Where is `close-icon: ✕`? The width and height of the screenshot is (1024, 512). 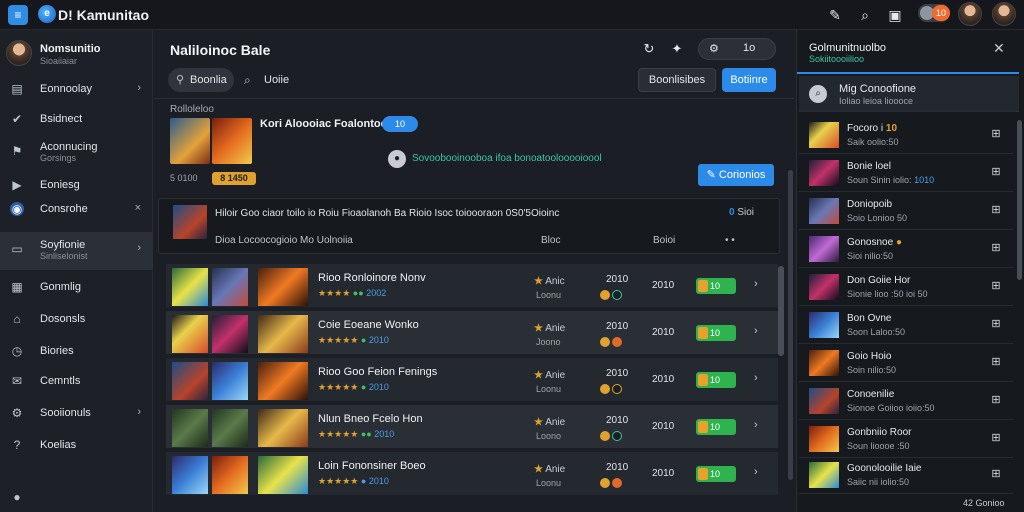 close-icon: ✕ is located at coordinates (999, 48).